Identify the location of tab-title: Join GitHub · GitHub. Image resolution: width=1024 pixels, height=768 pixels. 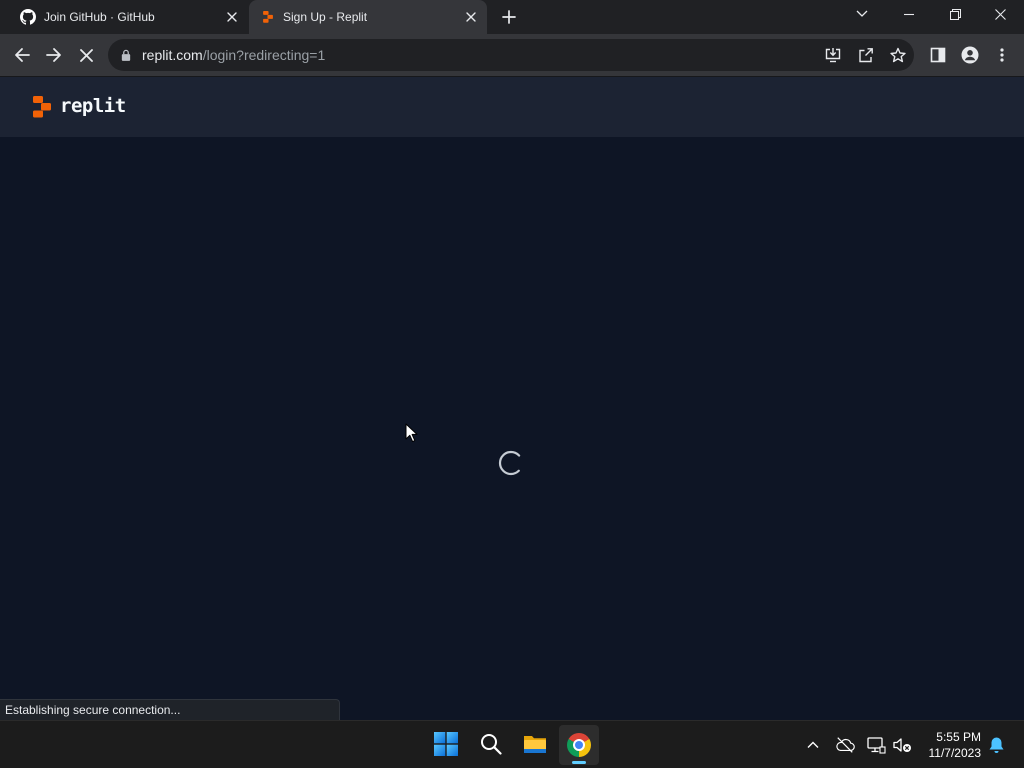
(99, 17).